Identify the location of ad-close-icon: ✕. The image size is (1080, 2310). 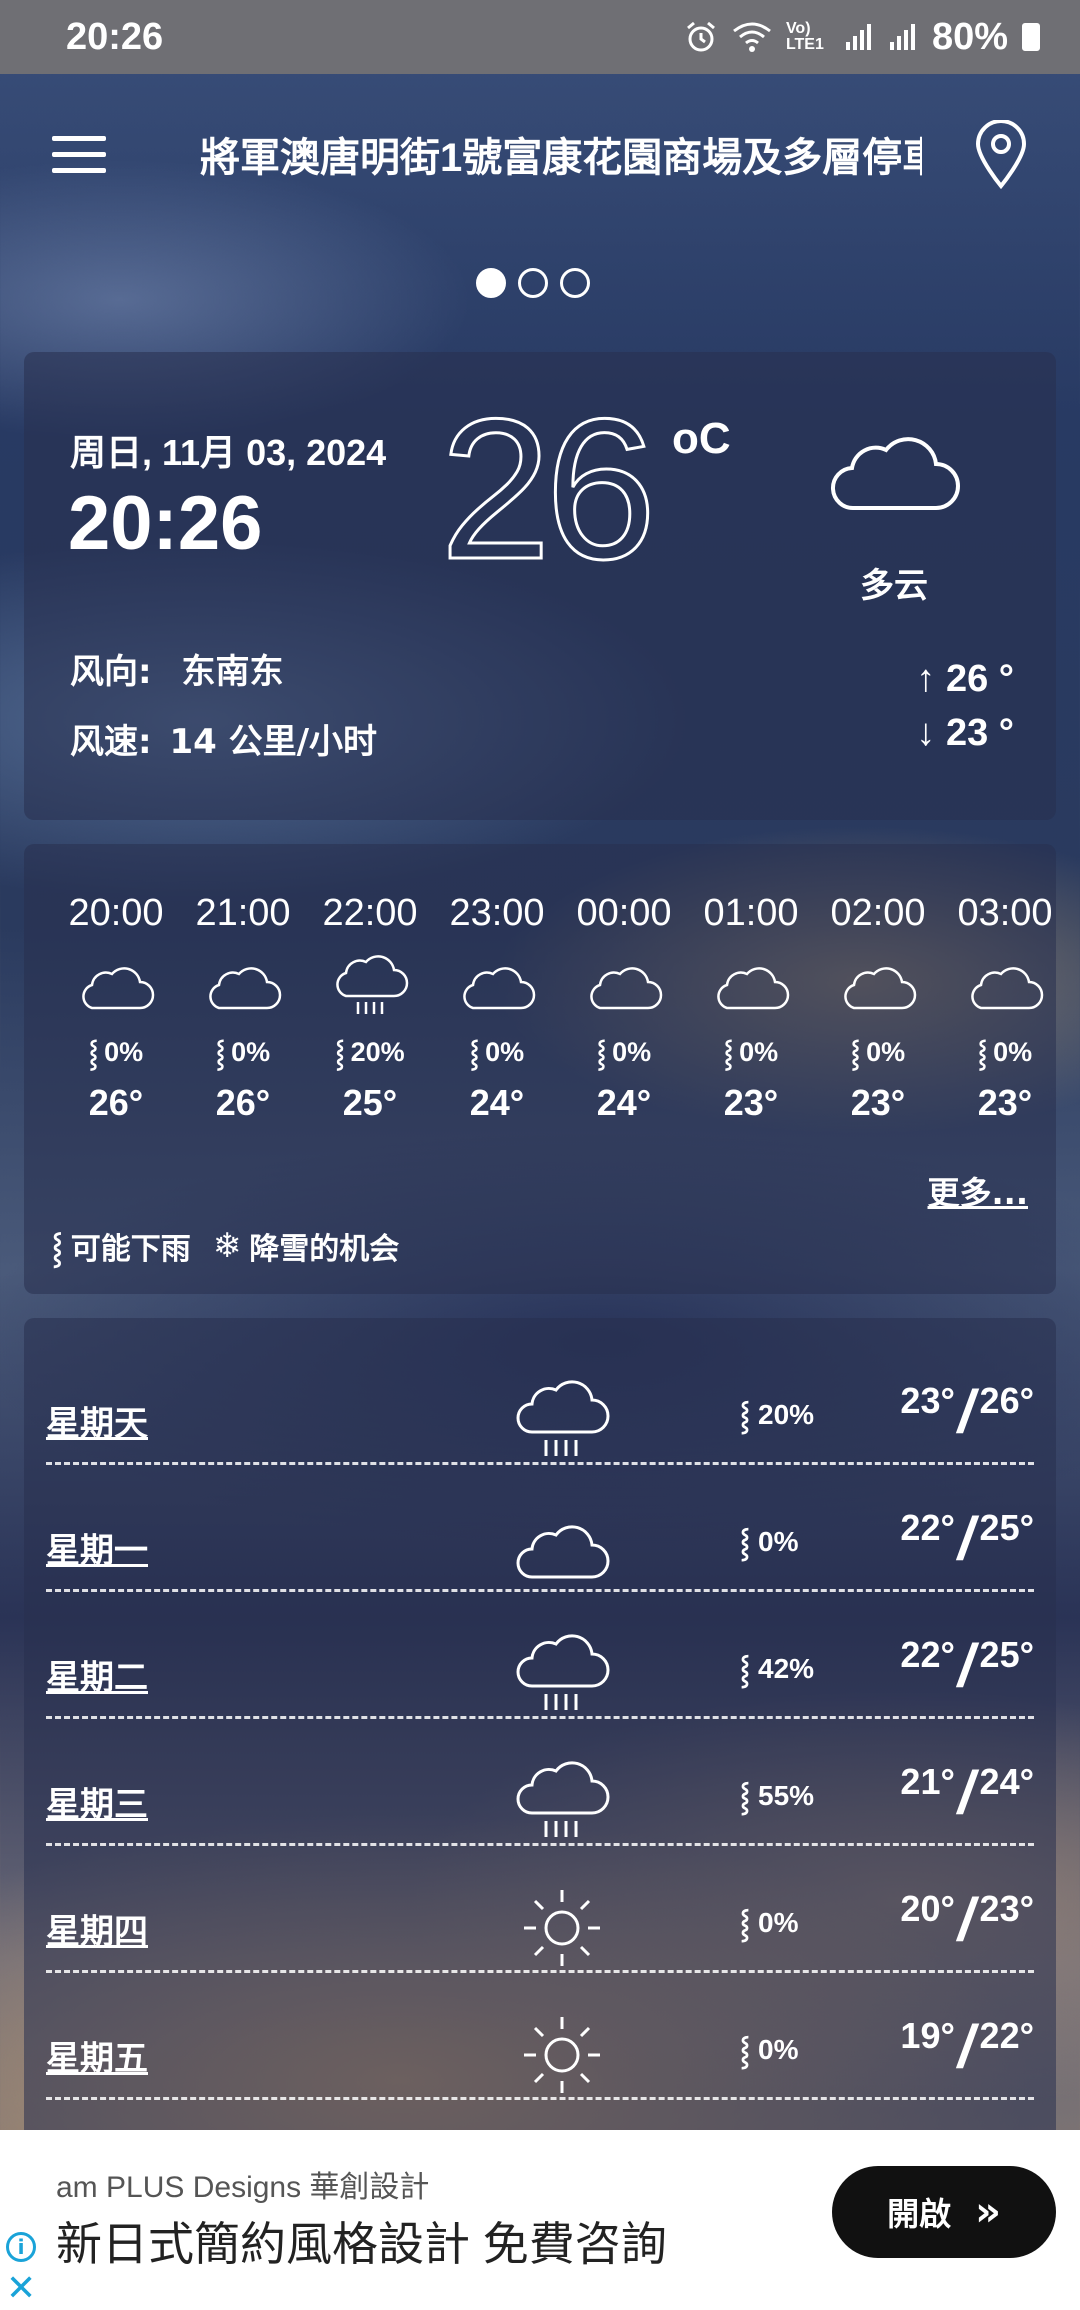
(21, 2288).